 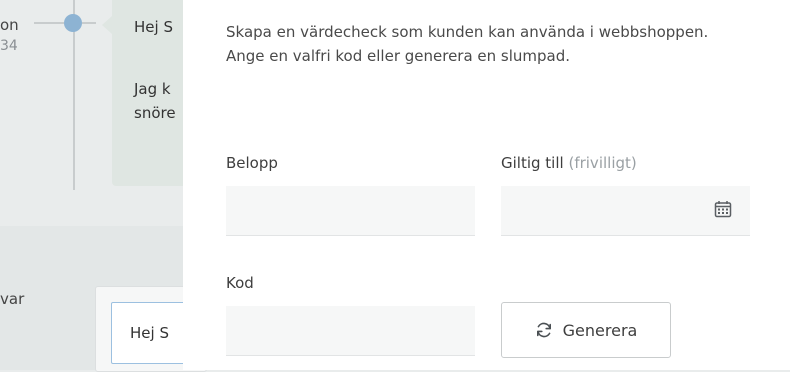 What do you see at coordinates (240, 283) in the screenshot?
I see `code-label: Kod` at bounding box center [240, 283].